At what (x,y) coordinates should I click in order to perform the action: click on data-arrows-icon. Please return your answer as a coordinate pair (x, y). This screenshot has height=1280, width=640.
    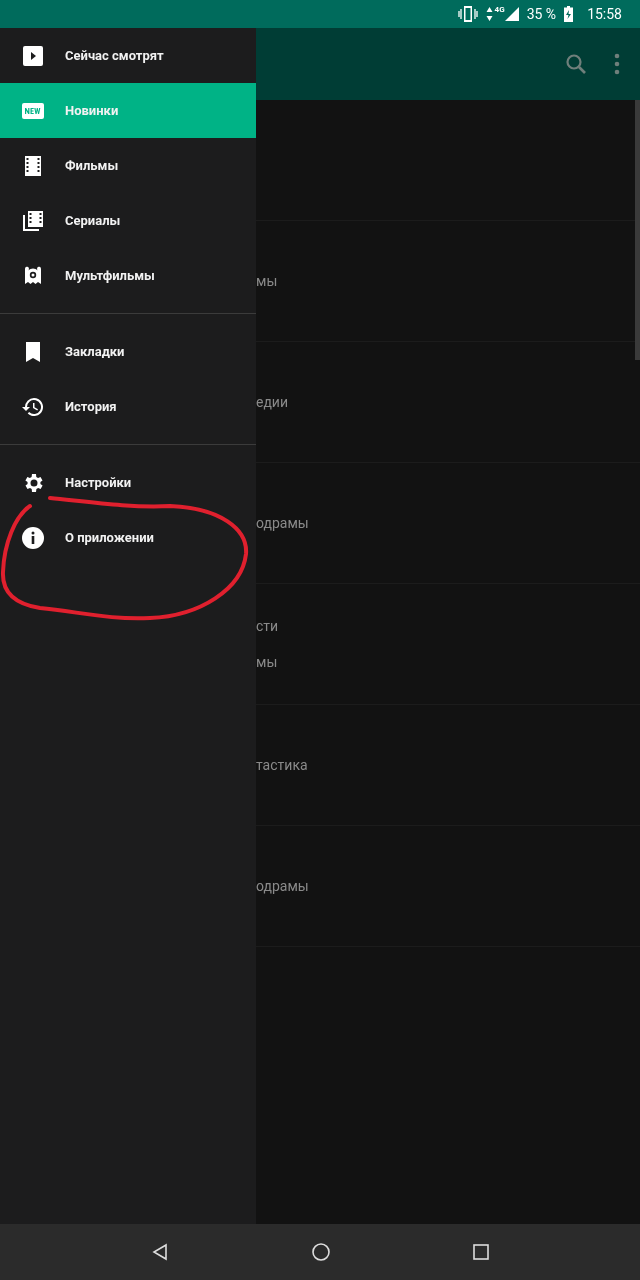
    Looking at the image, I should click on (489, 14).